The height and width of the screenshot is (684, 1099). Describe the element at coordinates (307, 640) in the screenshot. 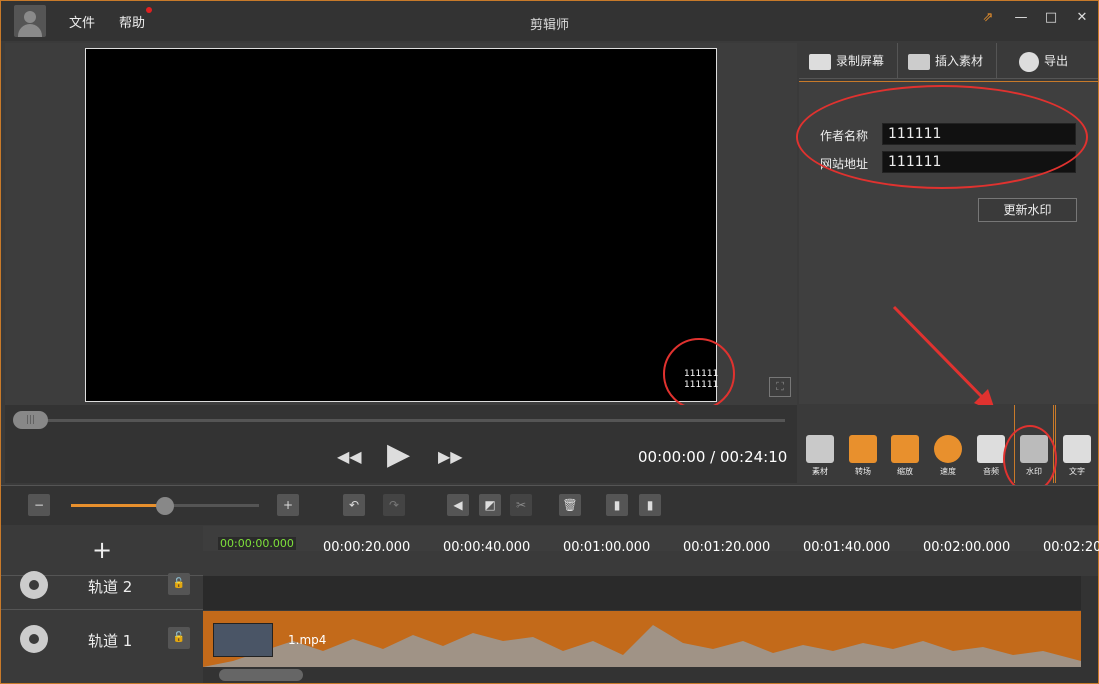

I see `clip-name: 1.mp4` at that location.